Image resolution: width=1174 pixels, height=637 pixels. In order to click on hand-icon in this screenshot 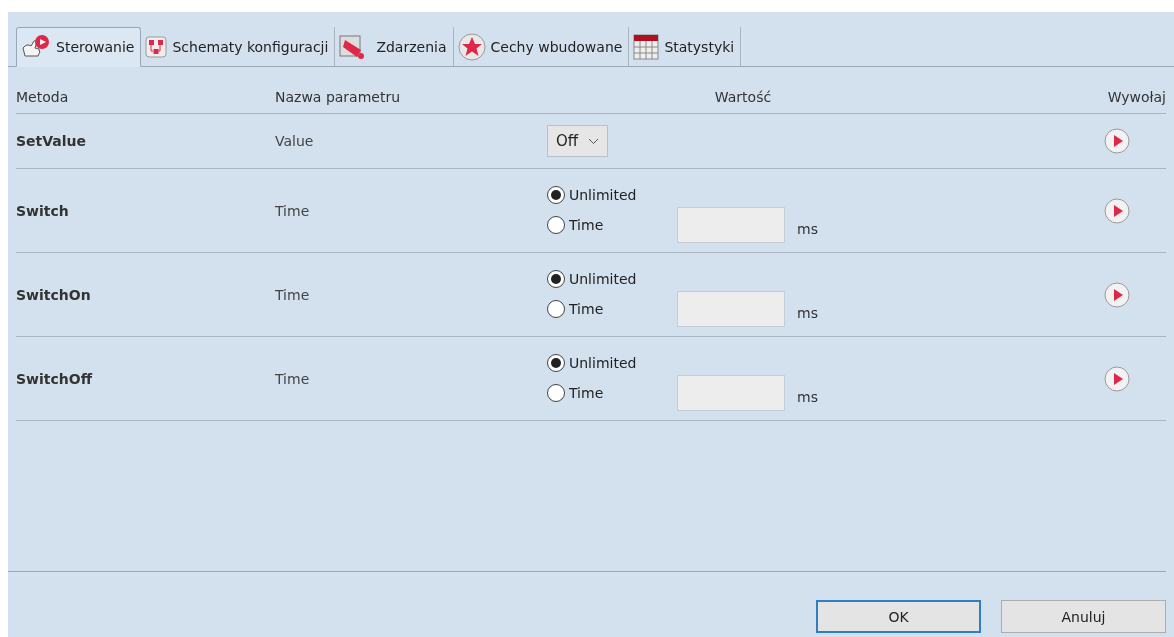, I will do `click(36, 47)`.